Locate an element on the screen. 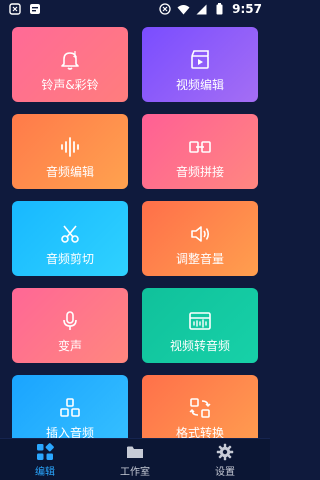 Image resolution: width=320 pixels, height=480 pixels. tile-label: 音频编辑 is located at coordinates (69, 172).